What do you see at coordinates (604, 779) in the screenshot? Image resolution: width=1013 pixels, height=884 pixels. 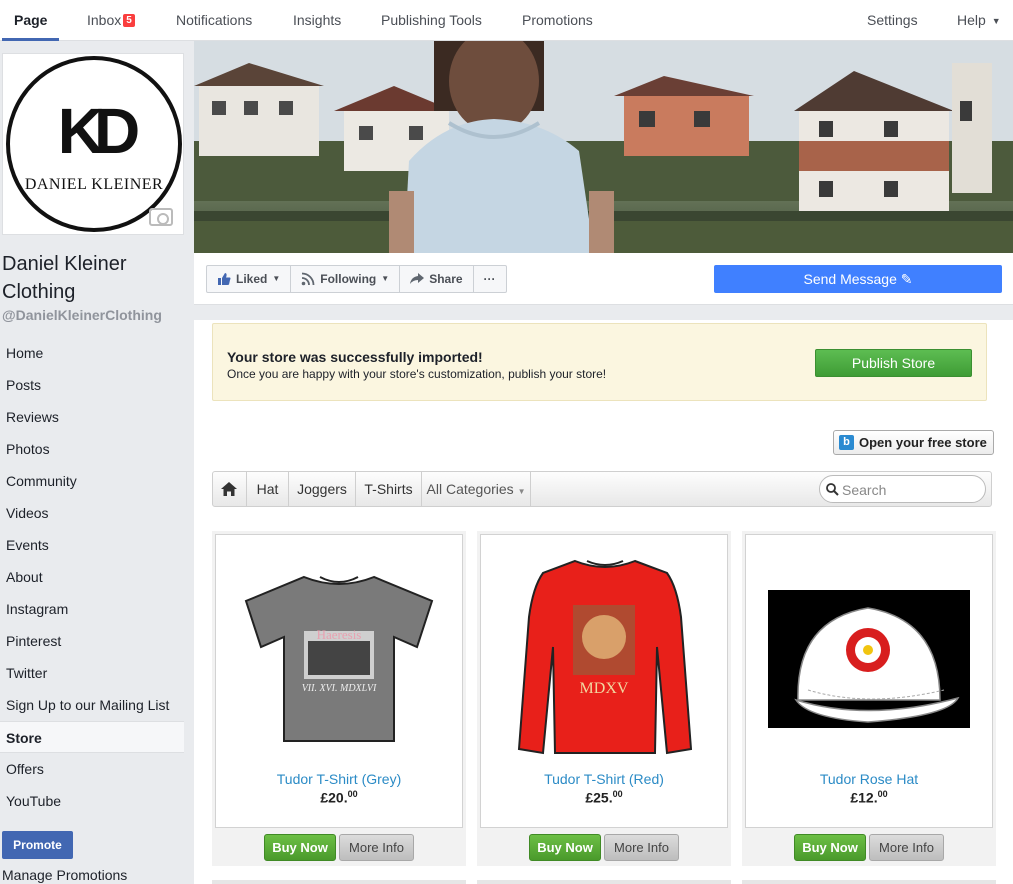 I see `product-name: Tudor T-Shirt (Red)` at bounding box center [604, 779].